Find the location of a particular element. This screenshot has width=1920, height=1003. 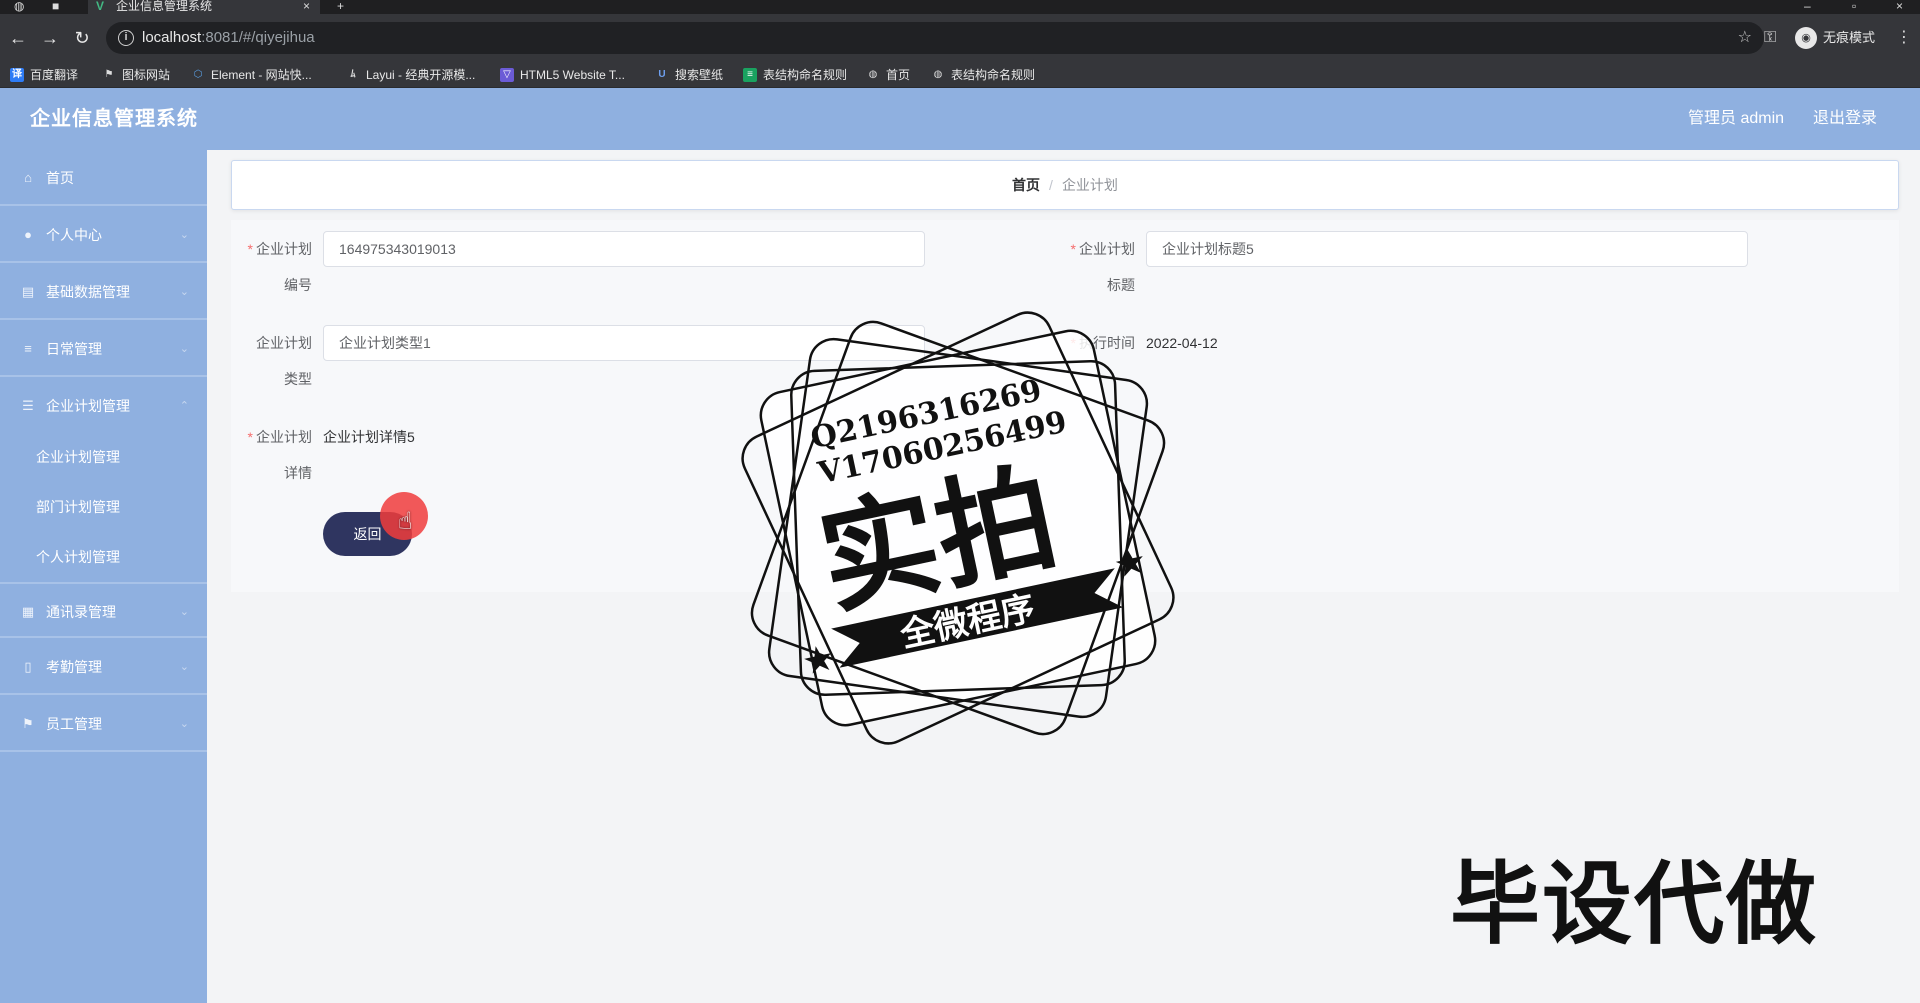

grid-icon: ▦ is located at coordinates (28, 611).